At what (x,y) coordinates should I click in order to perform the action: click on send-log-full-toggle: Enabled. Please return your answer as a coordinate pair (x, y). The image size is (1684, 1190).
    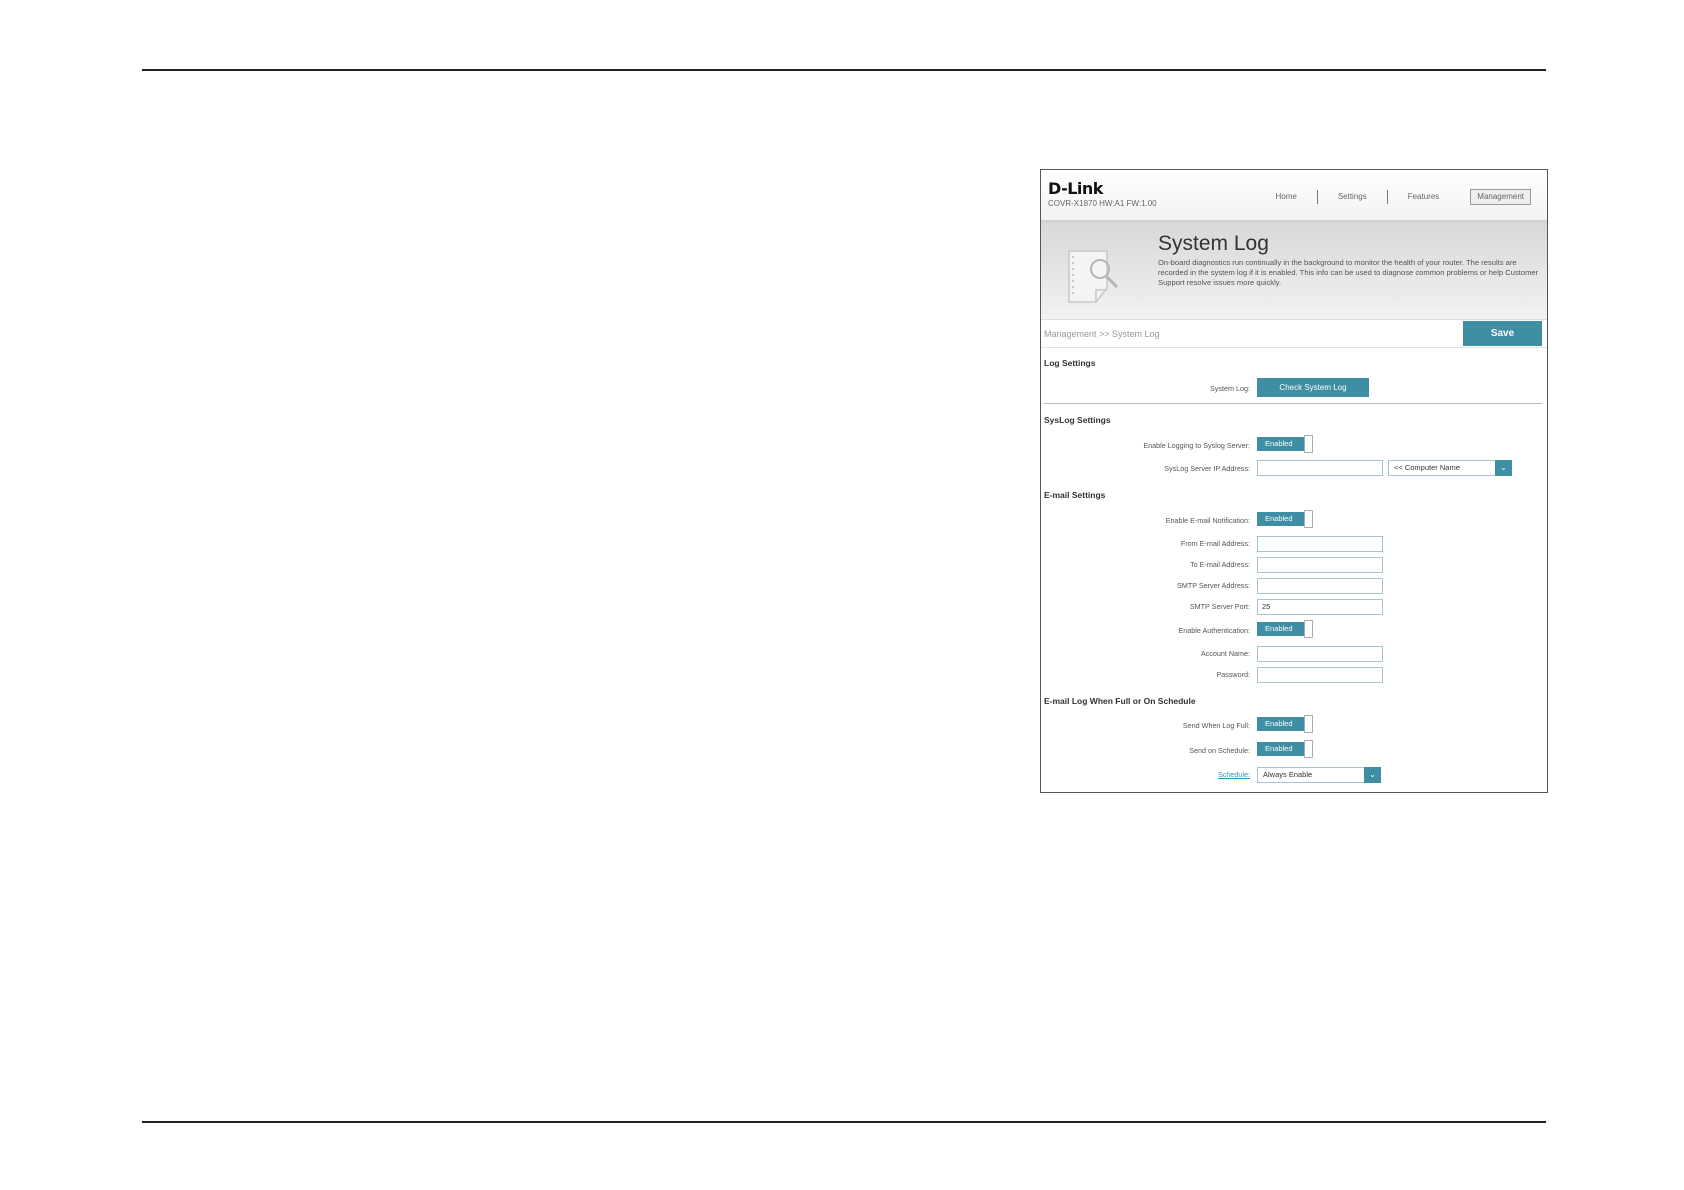
    Looking at the image, I should click on (1285, 724).